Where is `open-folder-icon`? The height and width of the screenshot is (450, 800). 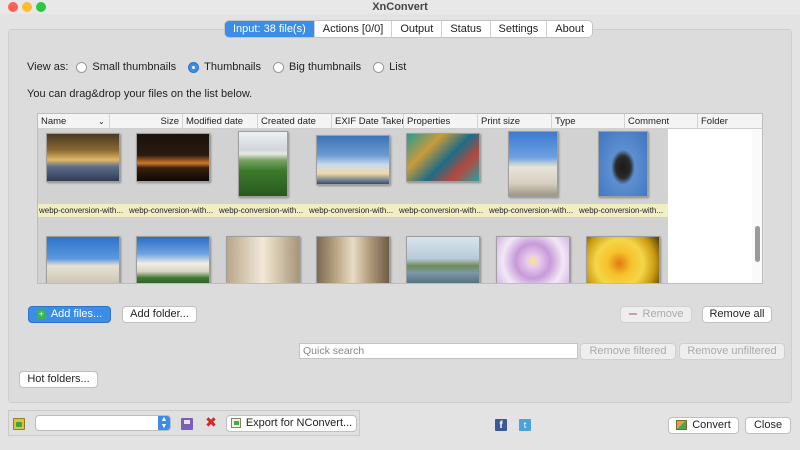 open-folder-icon is located at coordinates (19, 424).